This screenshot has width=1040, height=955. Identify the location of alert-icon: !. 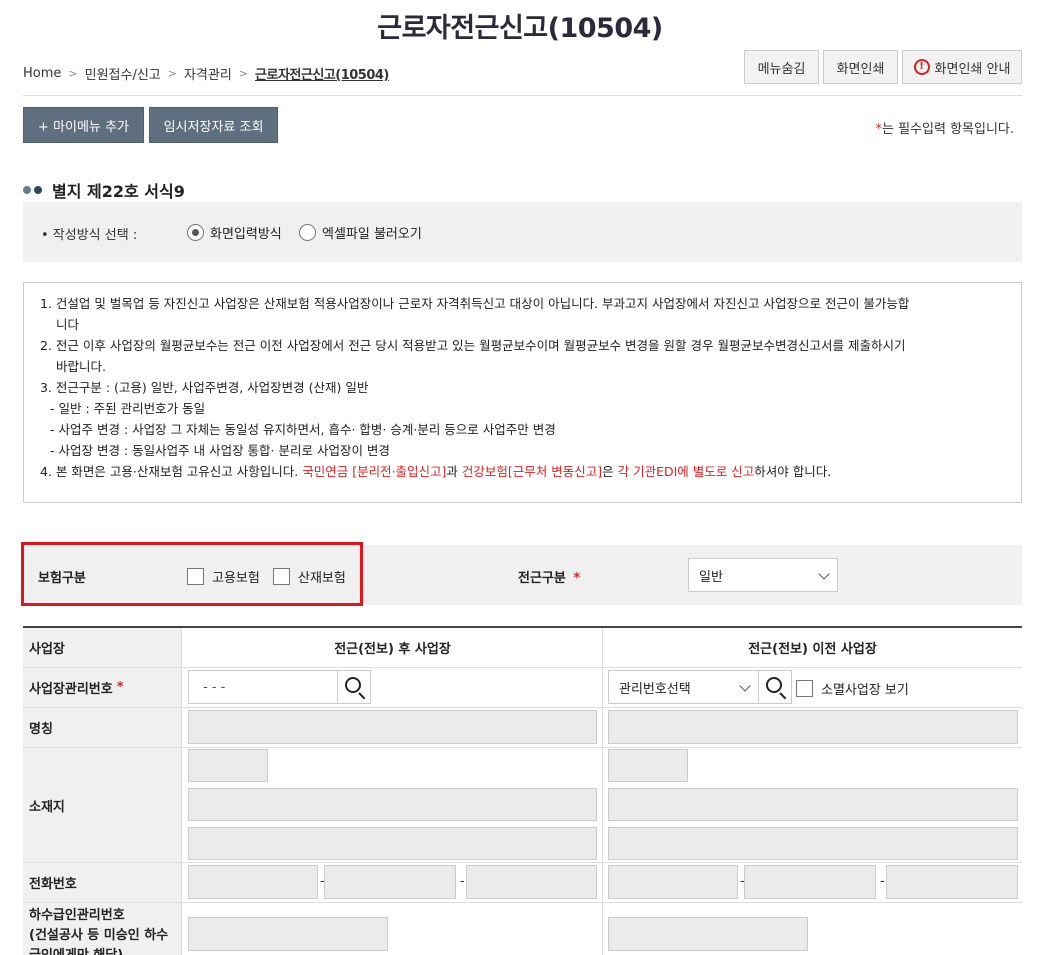
(921, 67).